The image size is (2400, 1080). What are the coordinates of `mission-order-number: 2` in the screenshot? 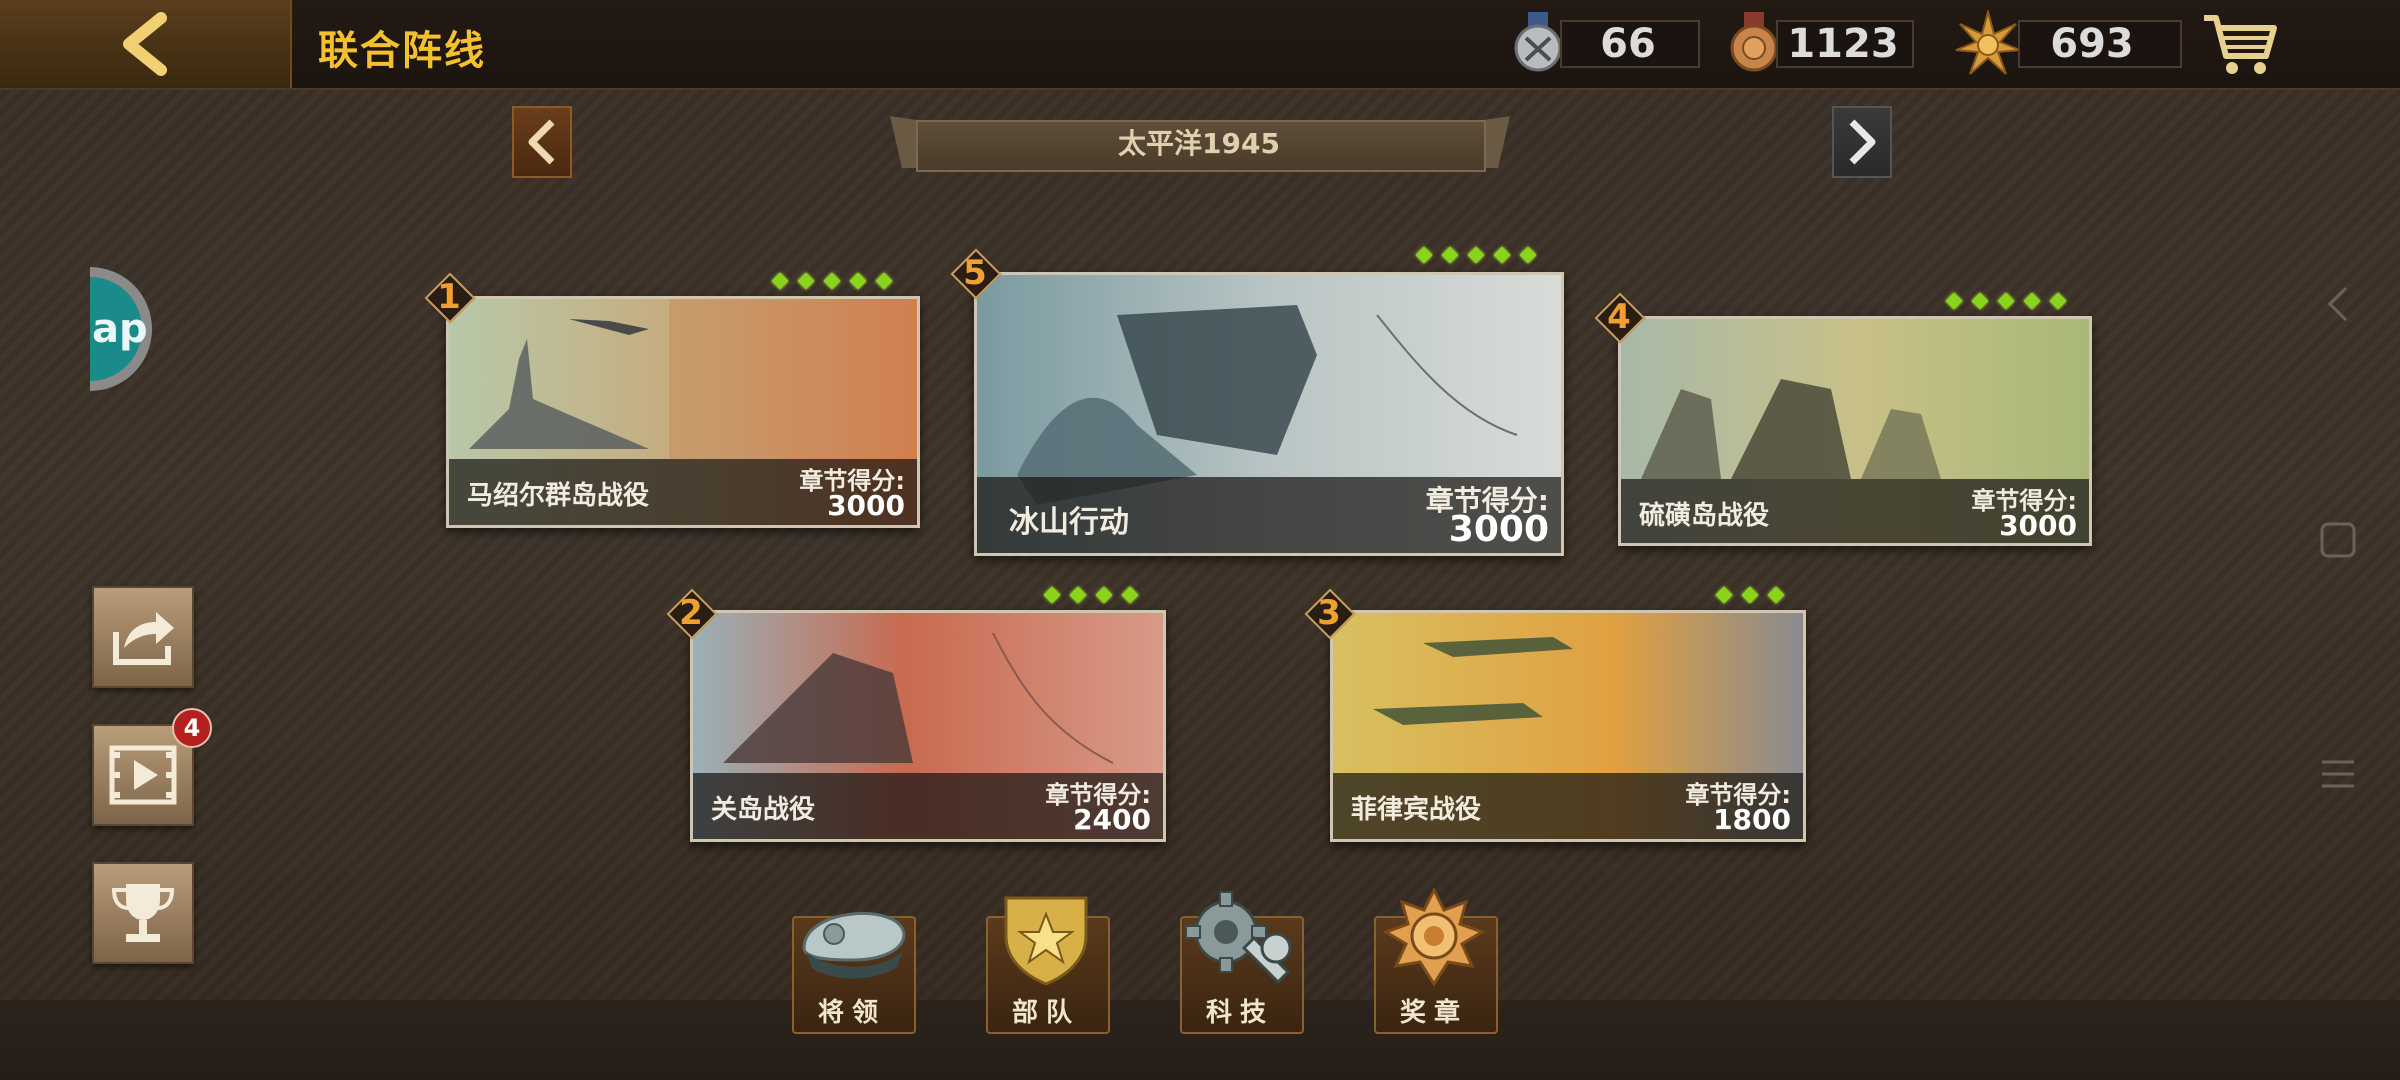 It's located at (691, 613).